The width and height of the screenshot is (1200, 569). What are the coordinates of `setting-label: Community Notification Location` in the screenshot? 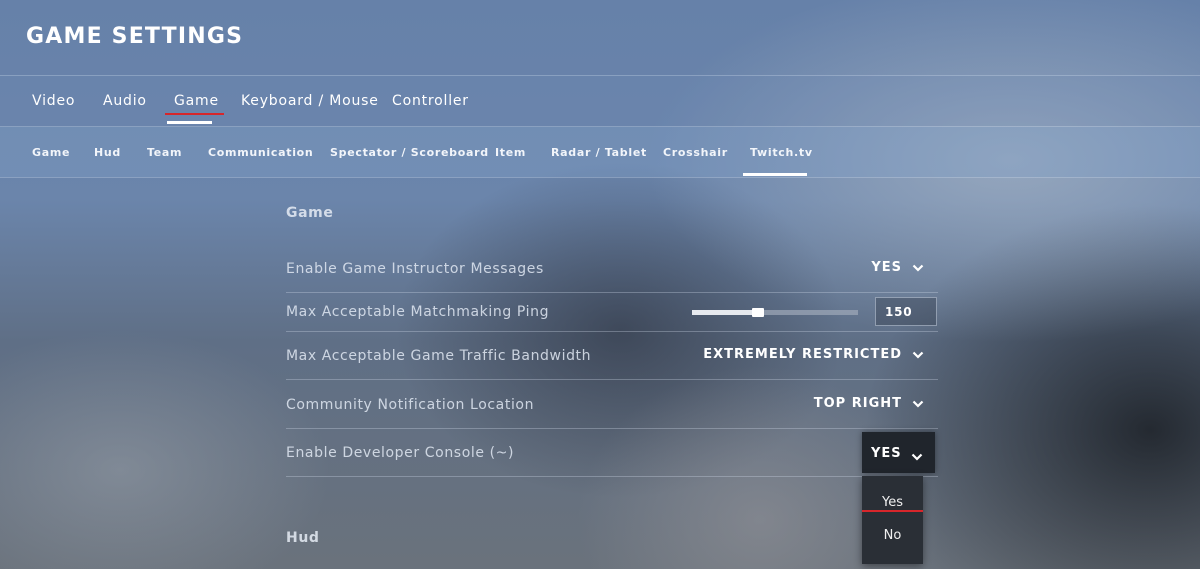 It's located at (410, 405).